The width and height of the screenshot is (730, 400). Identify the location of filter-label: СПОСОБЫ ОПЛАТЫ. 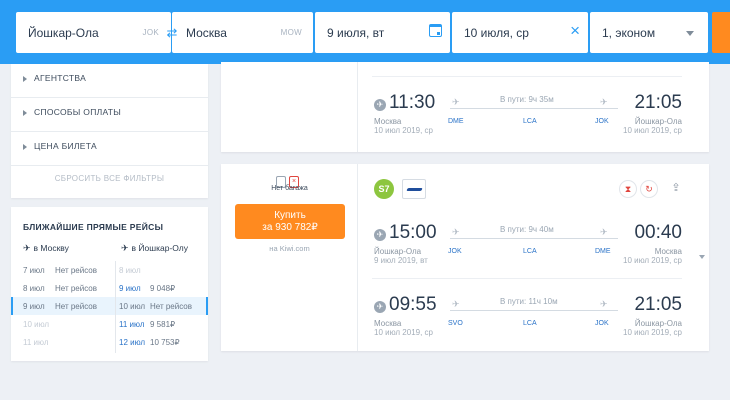
(78, 112).